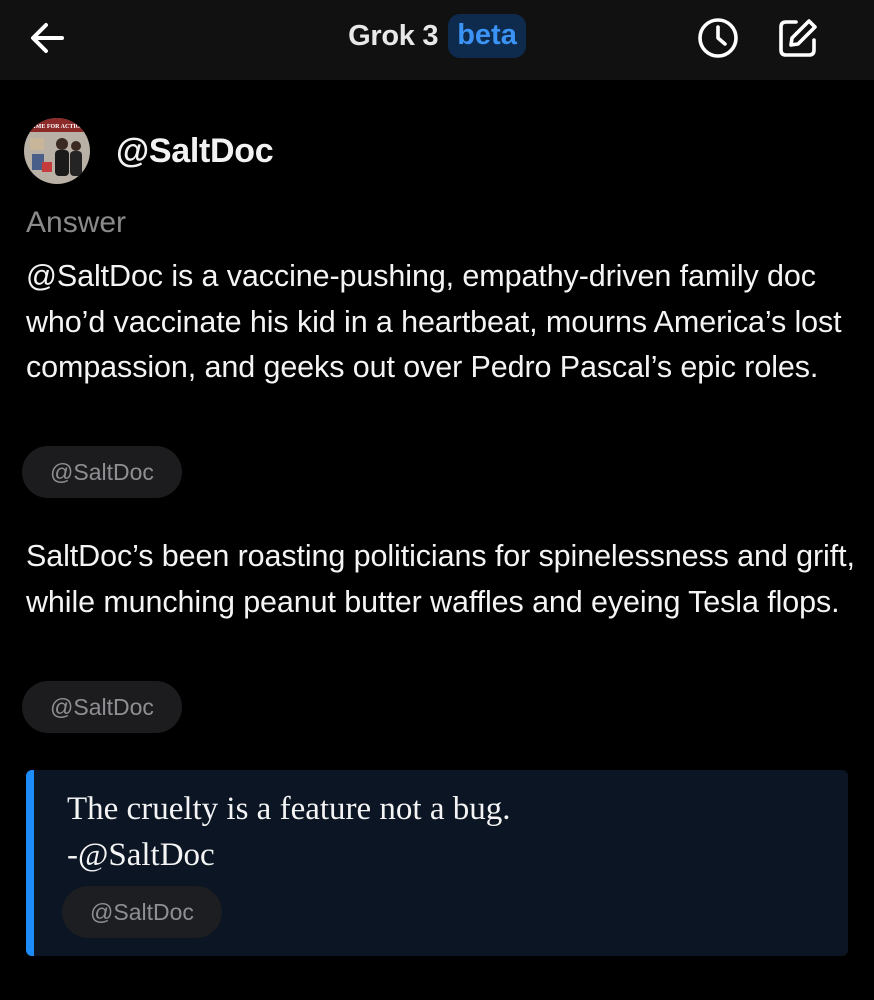 This screenshot has height=1000, width=874. I want to click on quote-source-chip: @SaltDoc, so click(142, 912).